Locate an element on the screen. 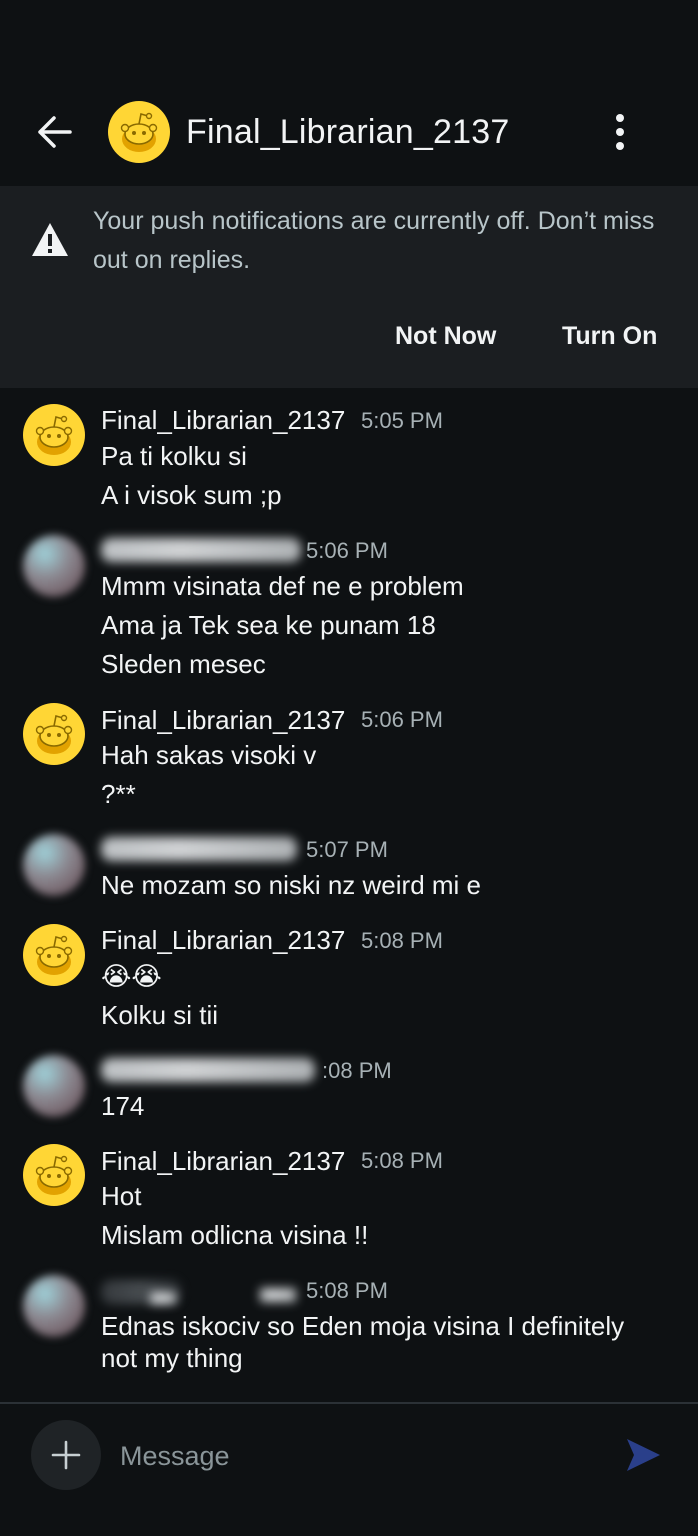  message-text: Mmm visinata def ne e problem is located at coordinates (282, 586).